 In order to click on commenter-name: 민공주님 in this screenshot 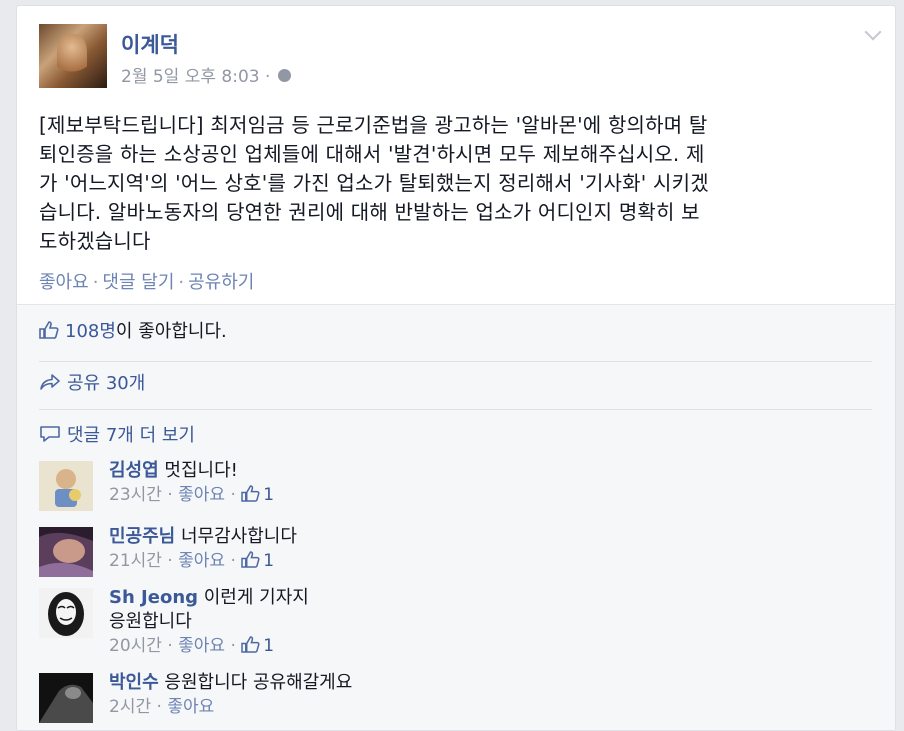, I will do `click(142, 536)`.